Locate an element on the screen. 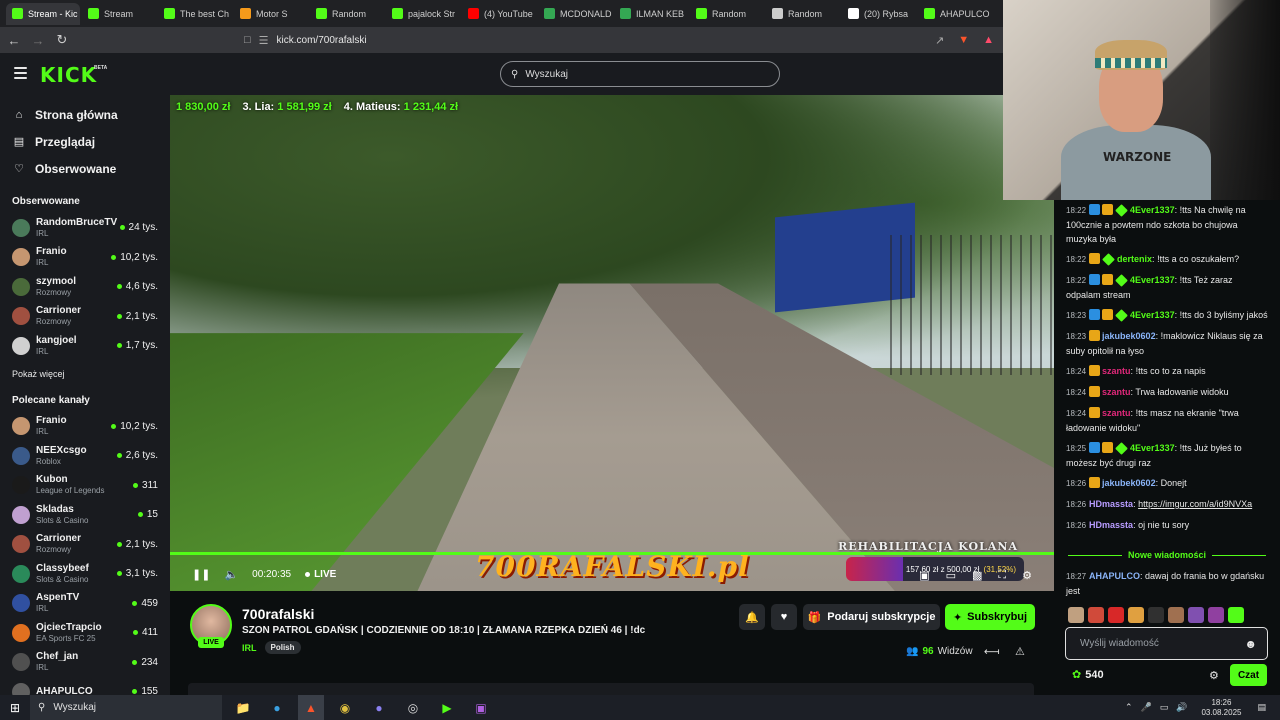 Image resolution: width=1280 pixels, height=720 pixels. browser-tab: (20) Rybsa is located at coordinates (879, 14).